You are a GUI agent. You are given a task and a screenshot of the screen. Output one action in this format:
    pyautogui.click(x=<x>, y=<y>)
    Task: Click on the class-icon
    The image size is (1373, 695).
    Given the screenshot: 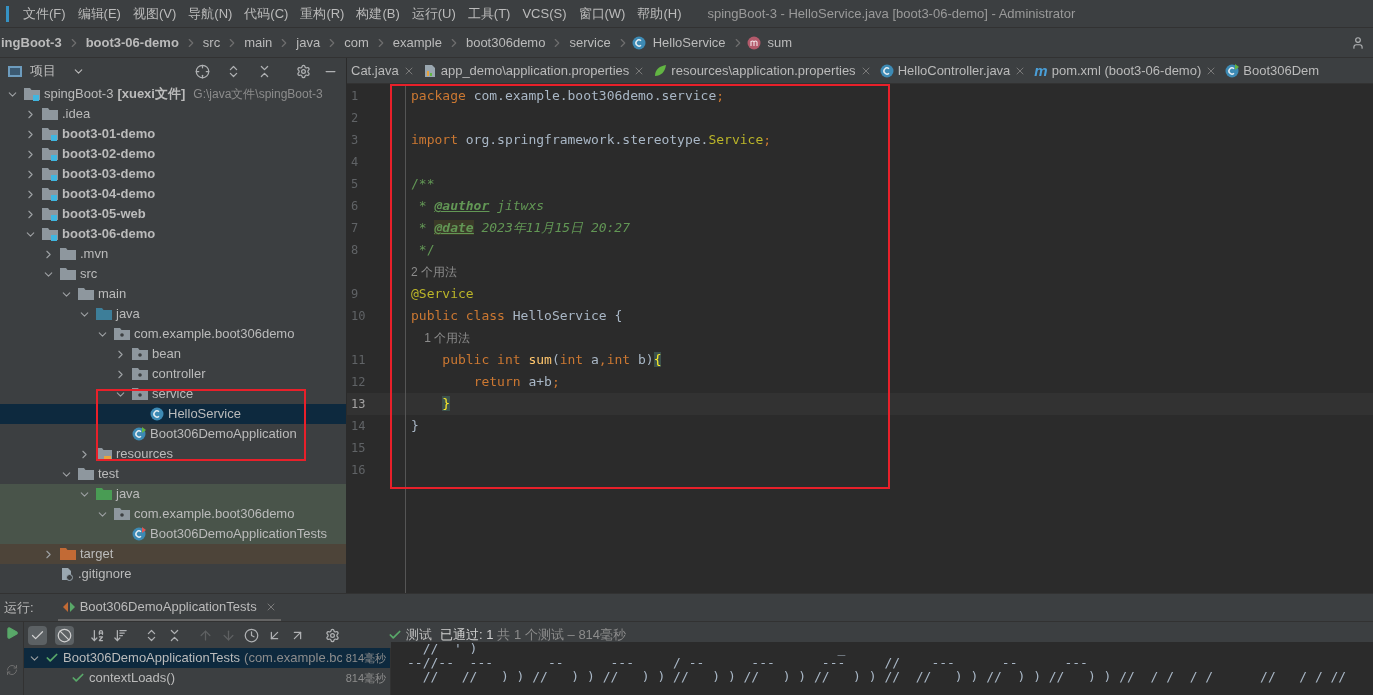 What is the action you would take?
    pyautogui.click(x=886, y=70)
    